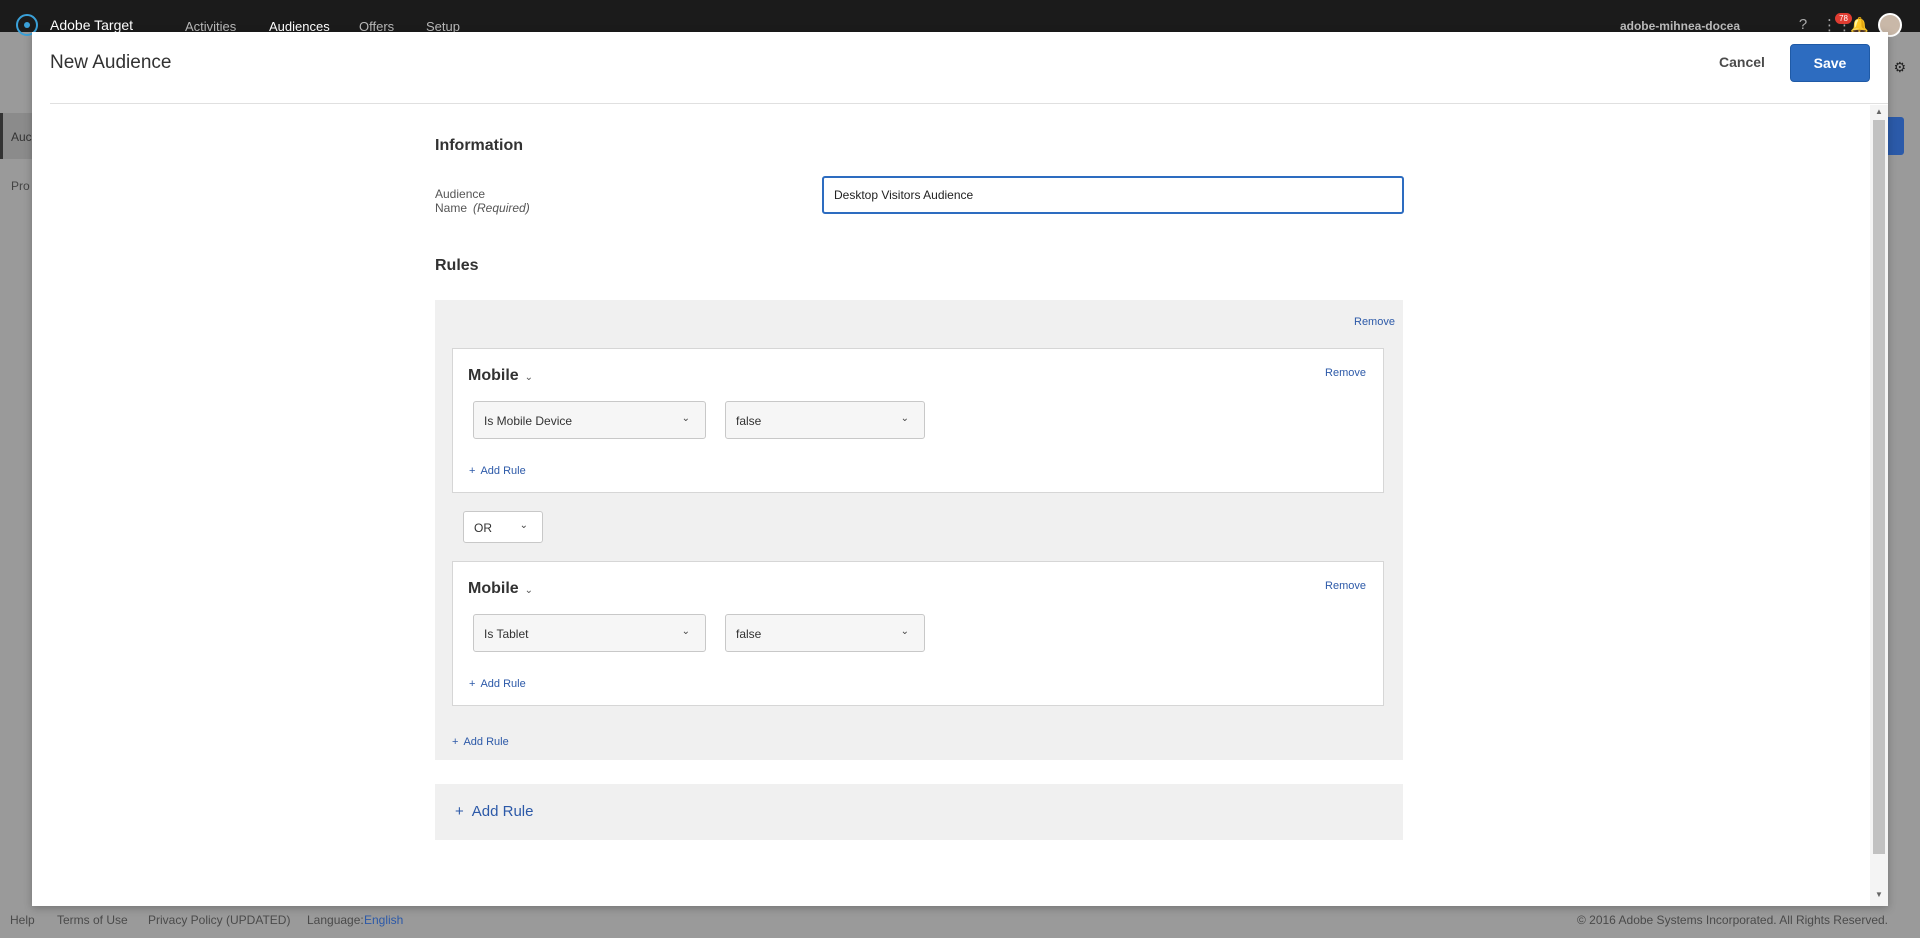 The image size is (1920, 938). Describe the element at coordinates (919, 812) in the screenshot. I see `add-rule-block-button: + Add Rule` at that location.